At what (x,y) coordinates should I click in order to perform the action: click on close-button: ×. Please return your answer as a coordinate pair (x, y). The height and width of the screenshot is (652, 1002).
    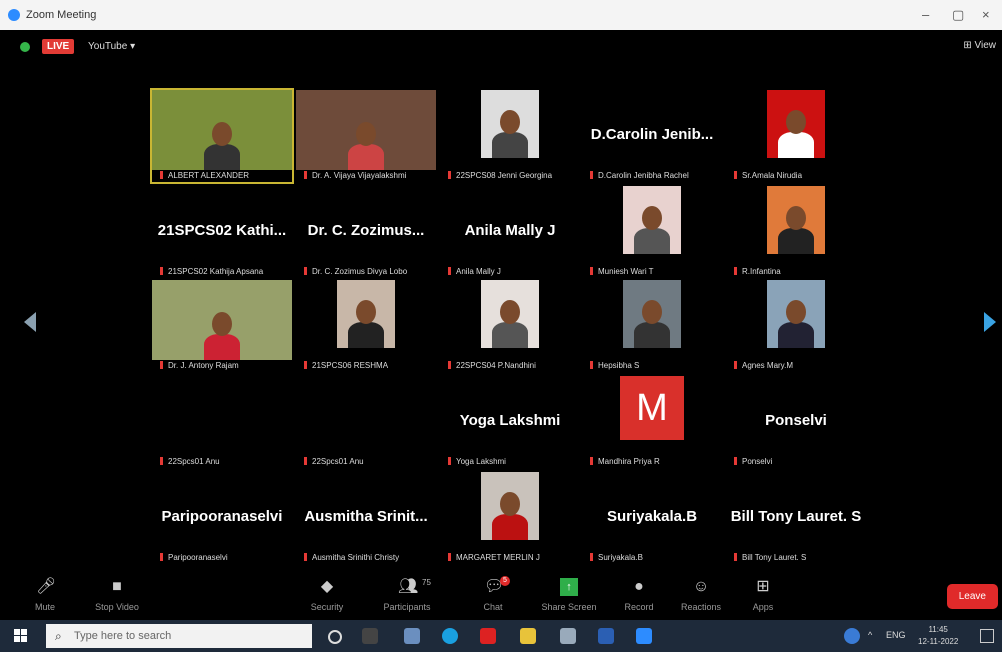
    Looking at the image, I should click on (986, 14).